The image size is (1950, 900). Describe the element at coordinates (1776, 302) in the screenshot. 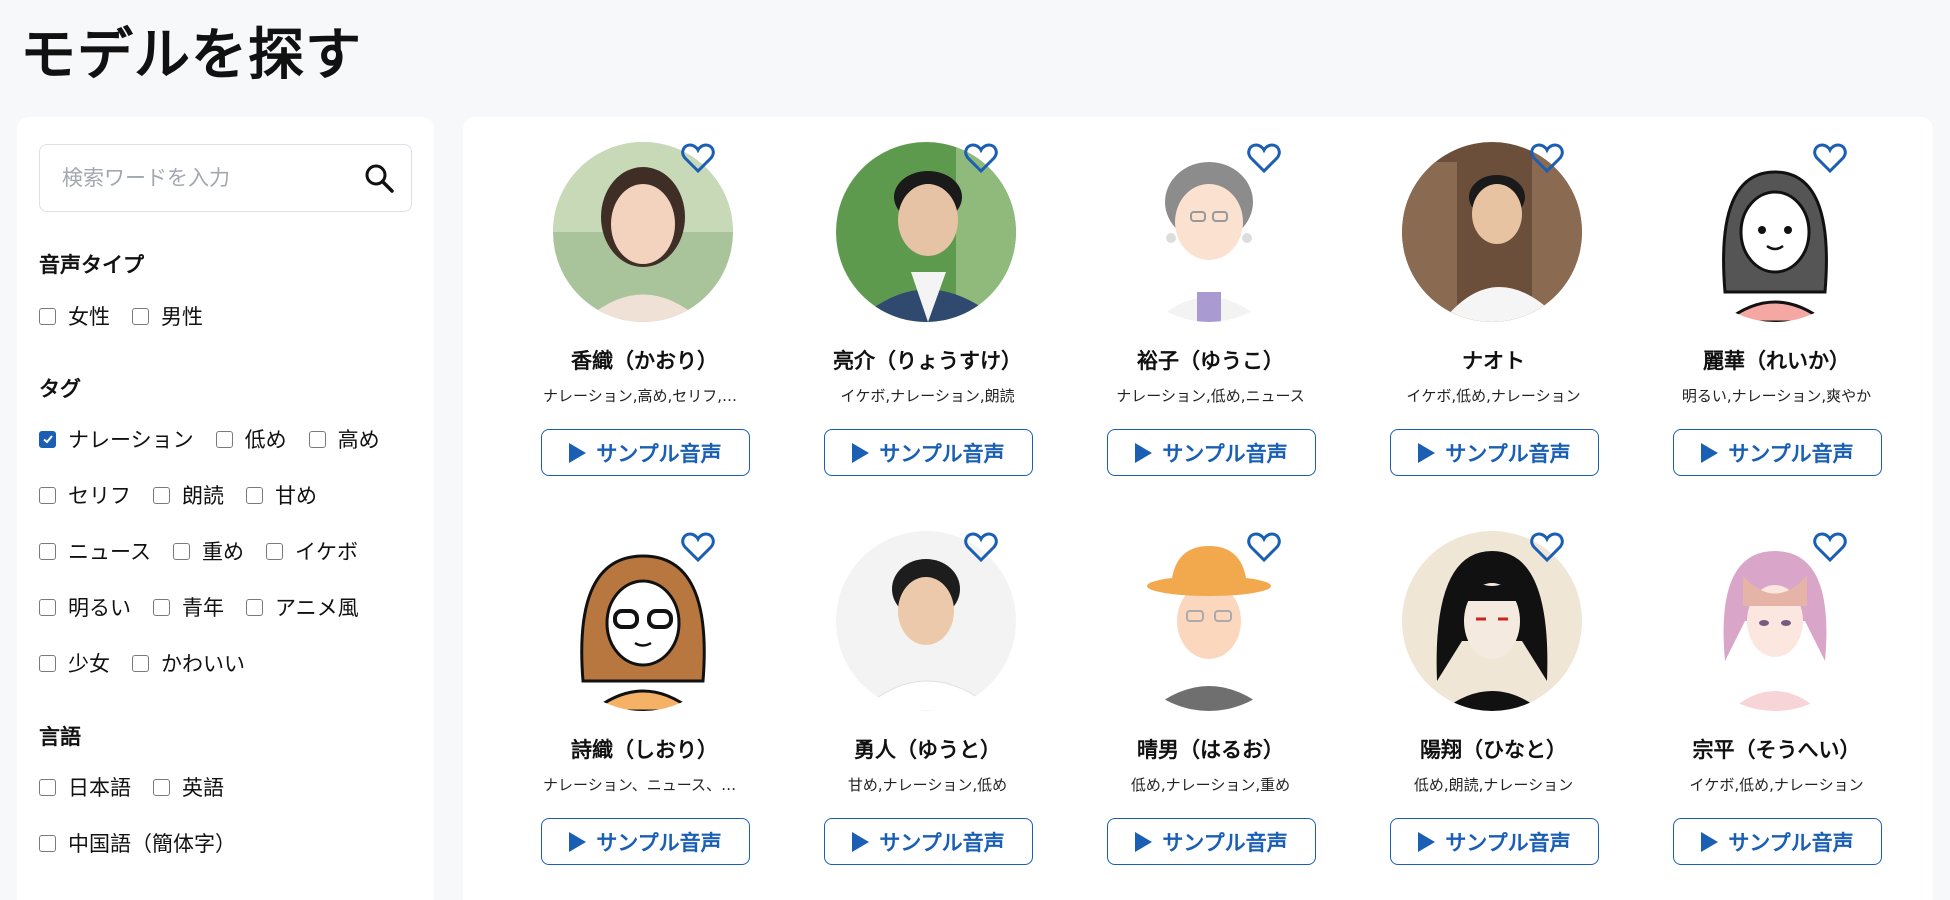

I see `model-card: 麗華（れいか） 明るい,ナレーション,爽やか サンプル音声` at that location.